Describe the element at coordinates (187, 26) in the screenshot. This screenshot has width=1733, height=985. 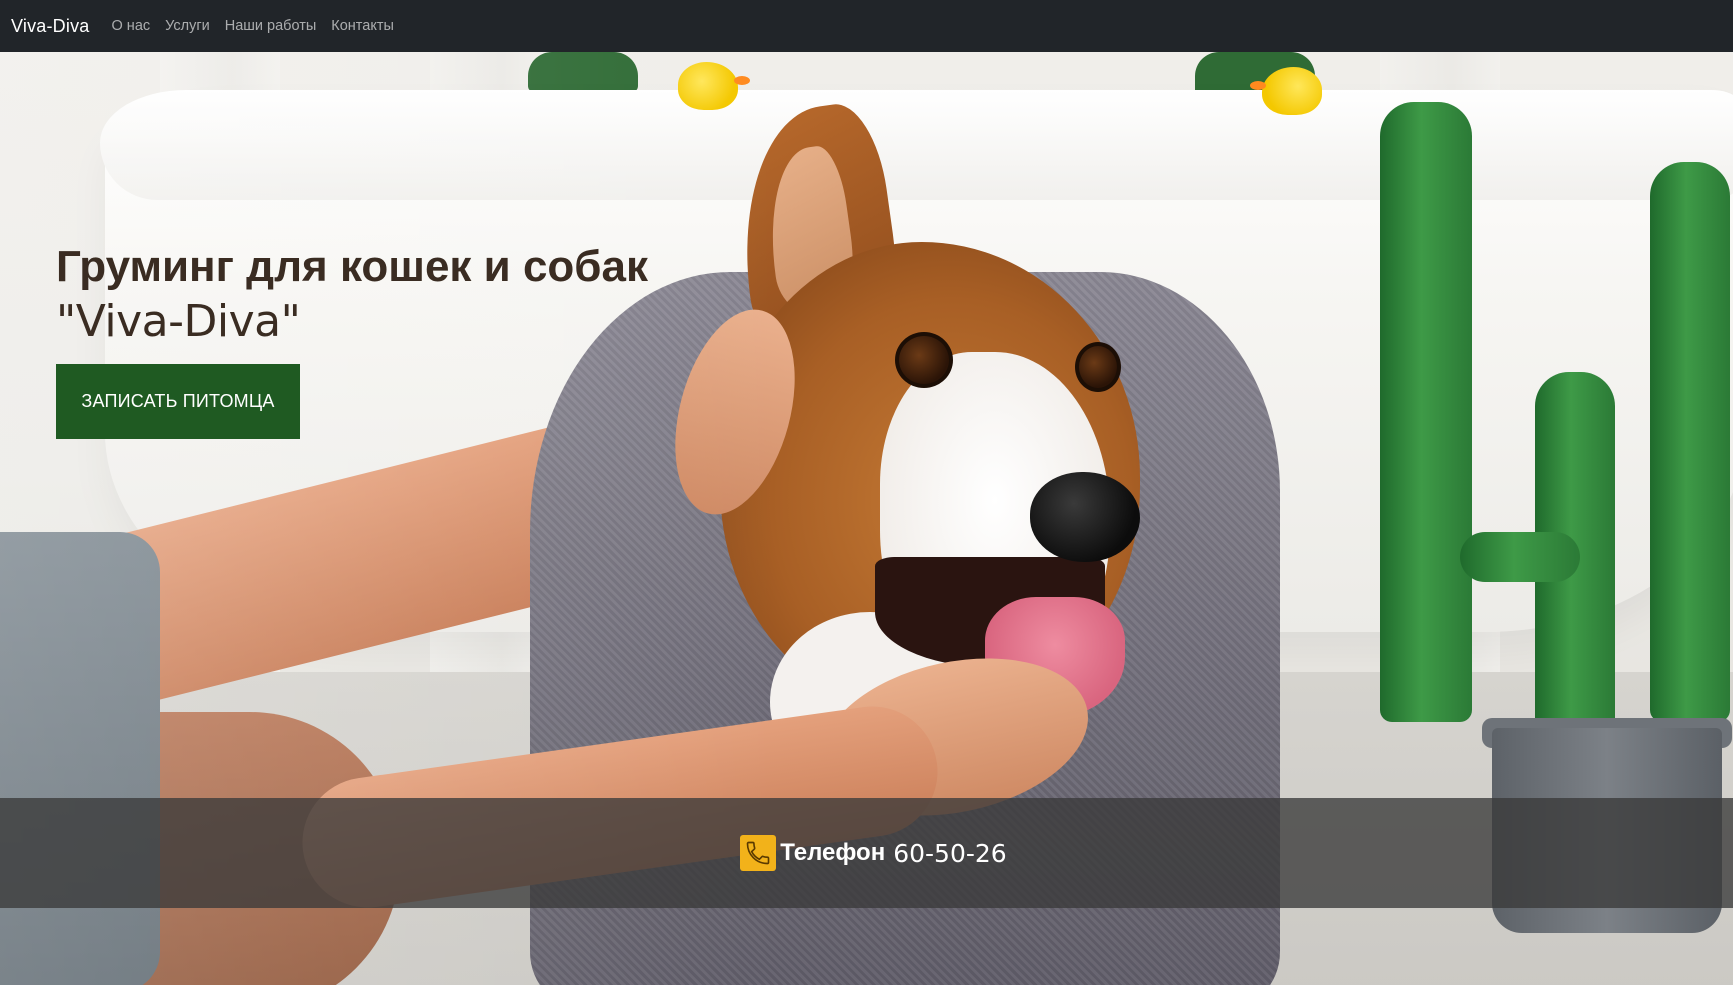
I see `nav-item-services: Услуги` at that location.